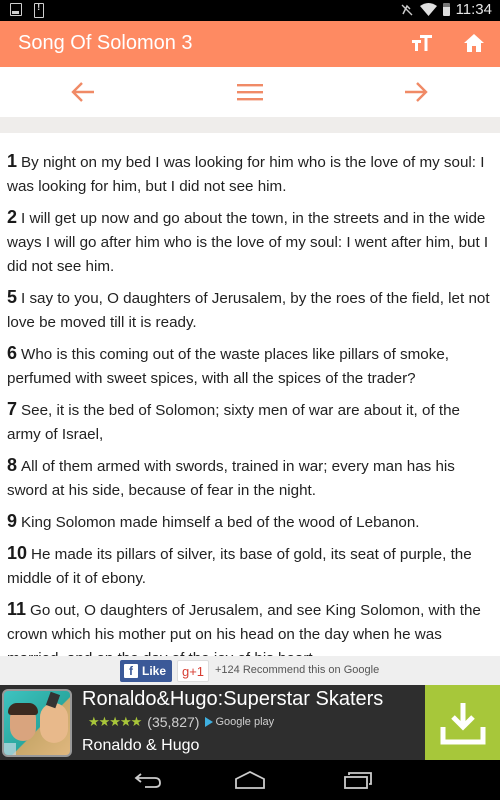 The height and width of the screenshot is (800, 500). I want to click on verse-number: 10, so click(17, 553).